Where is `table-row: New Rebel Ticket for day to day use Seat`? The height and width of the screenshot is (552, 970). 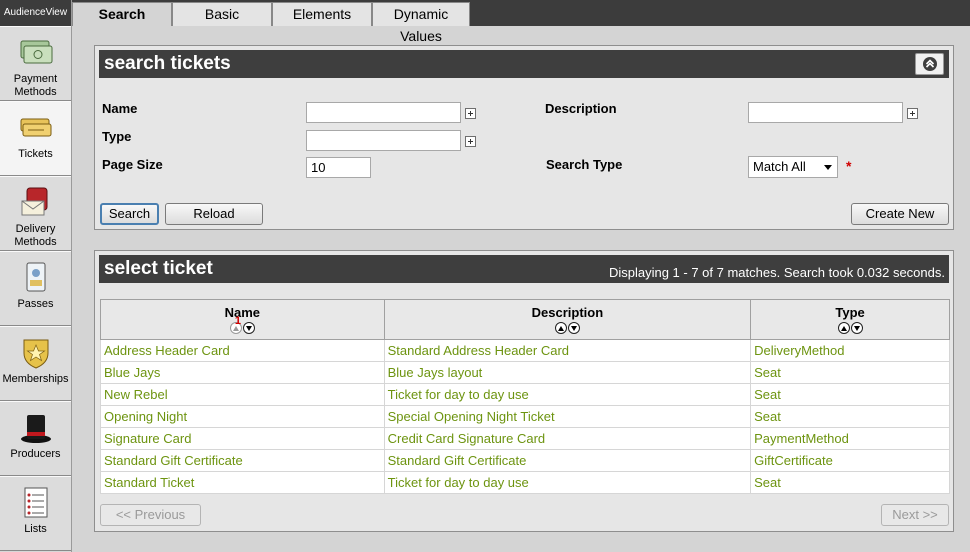 table-row: New Rebel Ticket for day to day use Seat is located at coordinates (525, 394).